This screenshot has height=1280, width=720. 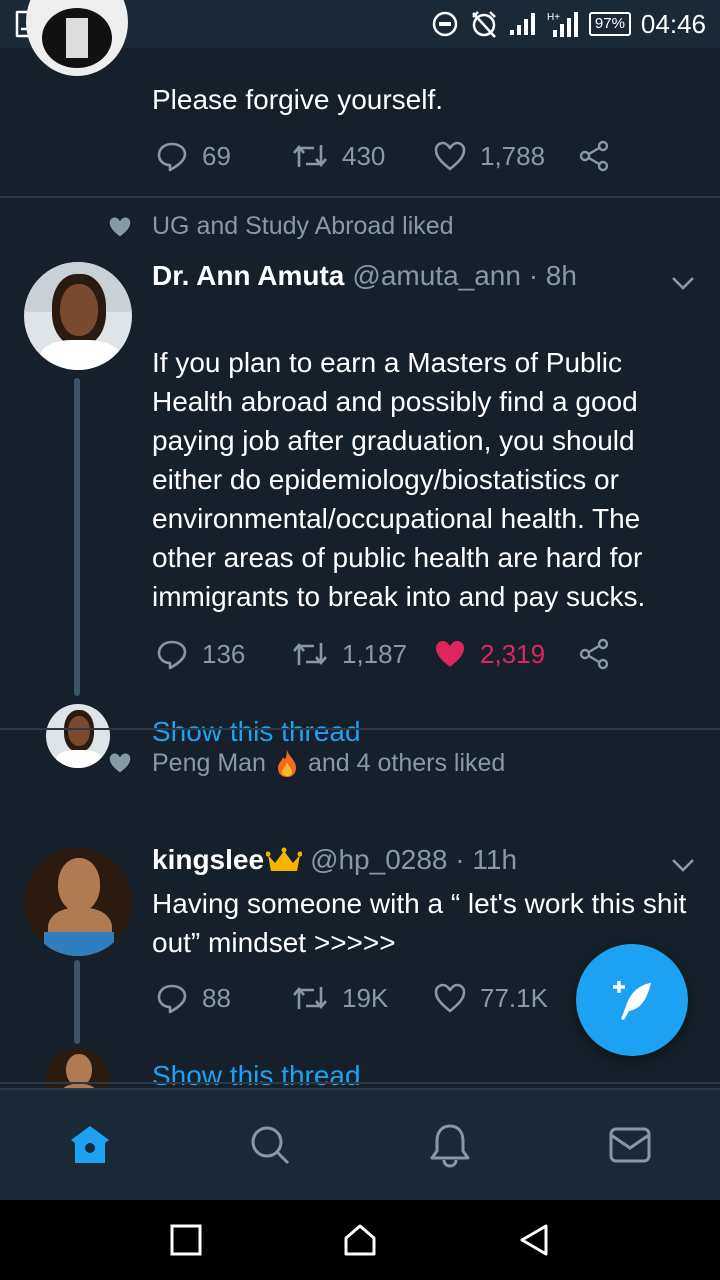 I want to click on tweet-header: kingslee @hp_0288 · 11h, so click(x=334, y=860).